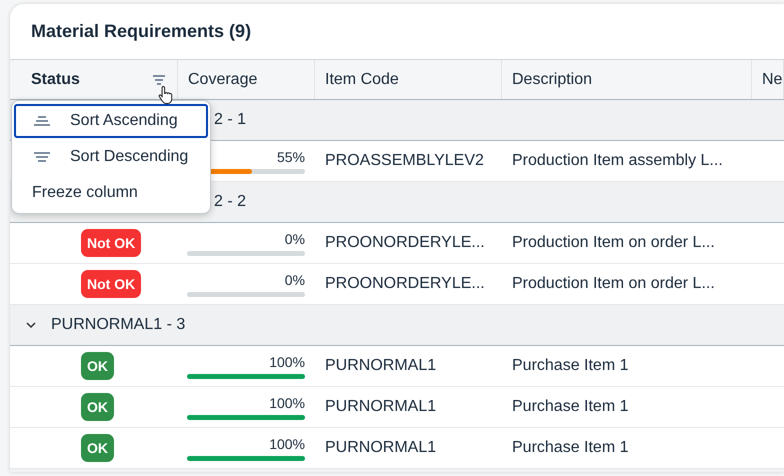 Image resolution: width=784 pixels, height=476 pixels. I want to click on coverage-percent: 55%, so click(290, 156).